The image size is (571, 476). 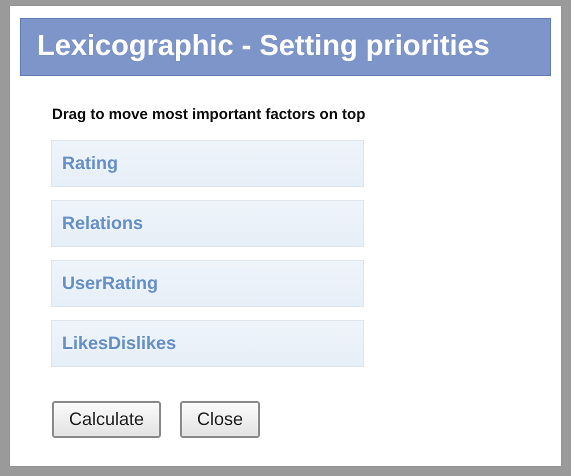 I want to click on window-title: Lexicographic - Setting priorities, so click(x=285, y=47).